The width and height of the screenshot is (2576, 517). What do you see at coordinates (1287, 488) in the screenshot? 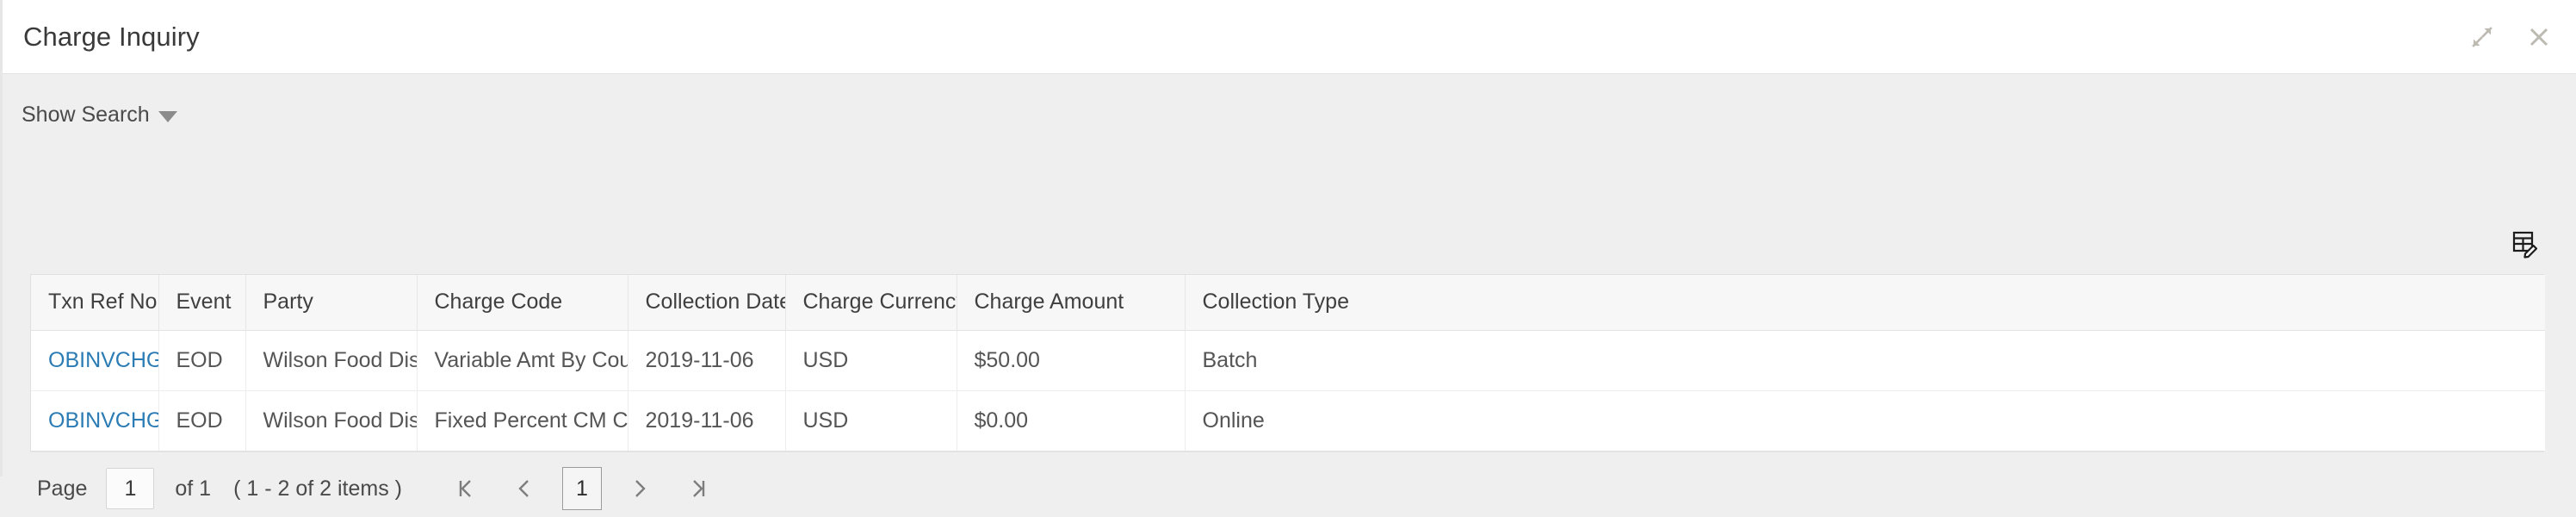
I see `pagination: Page of 1 ( 1 - 2 of 2 items )` at bounding box center [1287, 488].